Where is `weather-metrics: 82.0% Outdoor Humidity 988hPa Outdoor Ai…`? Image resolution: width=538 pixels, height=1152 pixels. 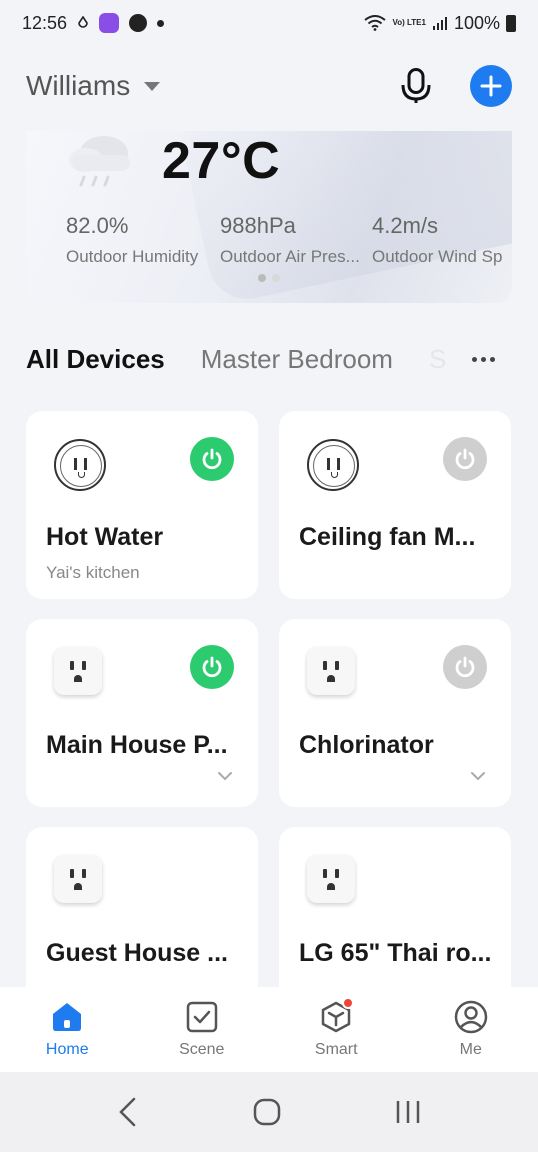 weather-metrics: 82.0% Outdoor Humidity 988hPa Outdoor Ai… is located at coordinates (269, 240).